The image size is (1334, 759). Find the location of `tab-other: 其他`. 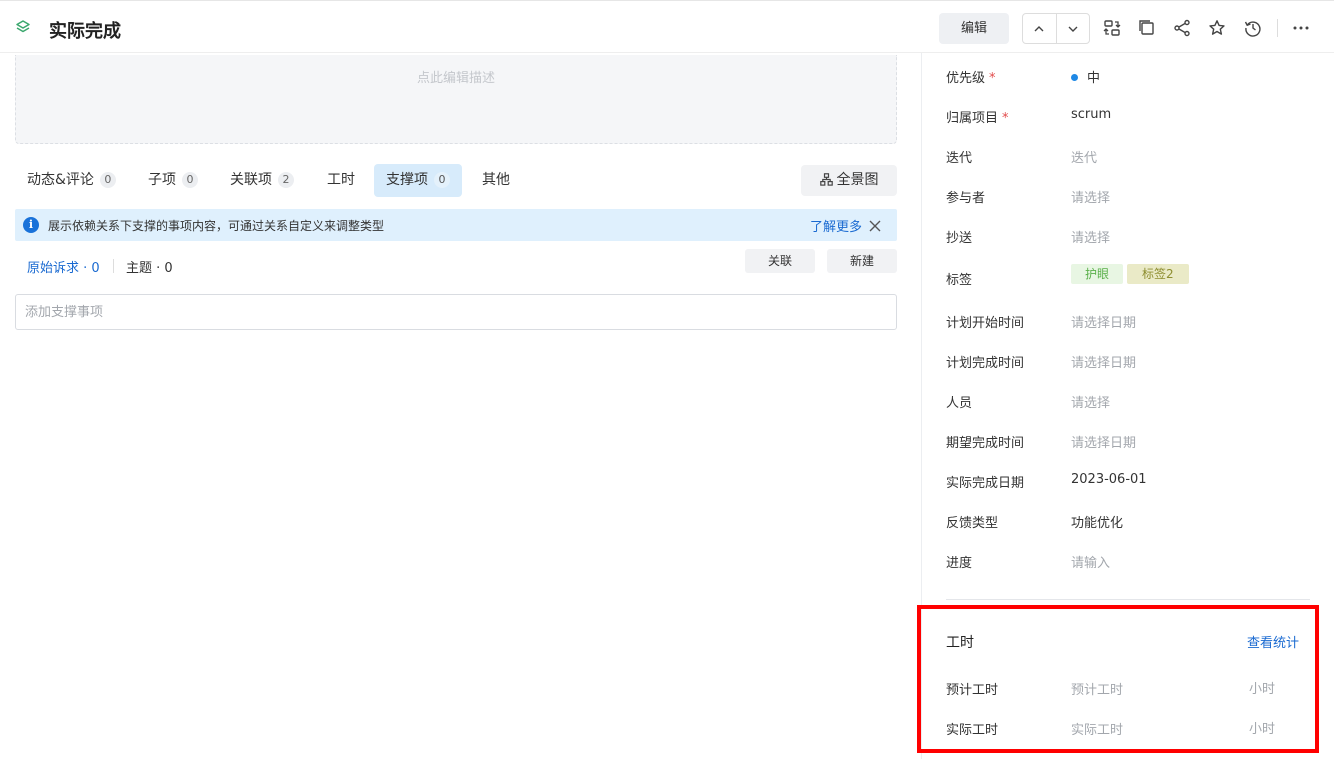

tab-other: 其他 is located at coordinates (496, 180).